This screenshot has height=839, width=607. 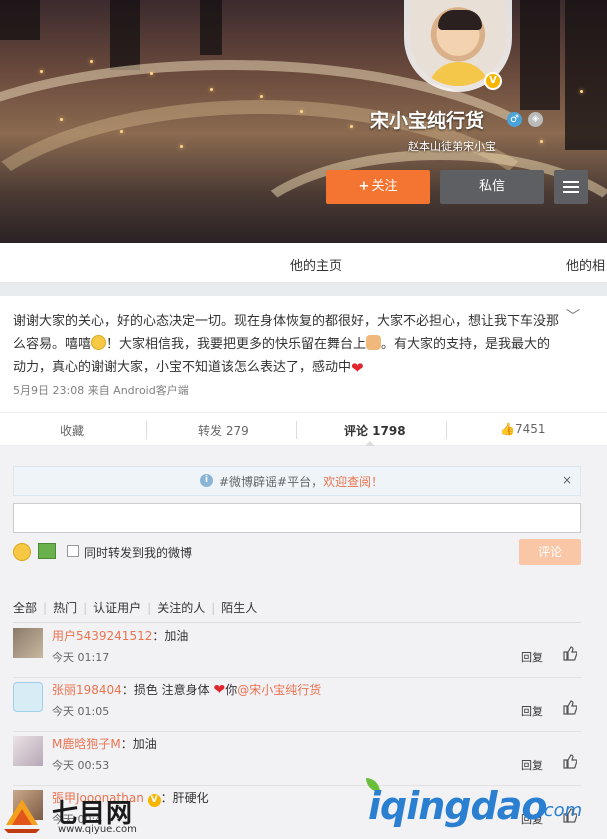 What do you see at coordinates (80, 816) in the screenshot?
I see `qiyue-watermark: 七目网 www.qiyue.com` at bounding box center [80, 816].